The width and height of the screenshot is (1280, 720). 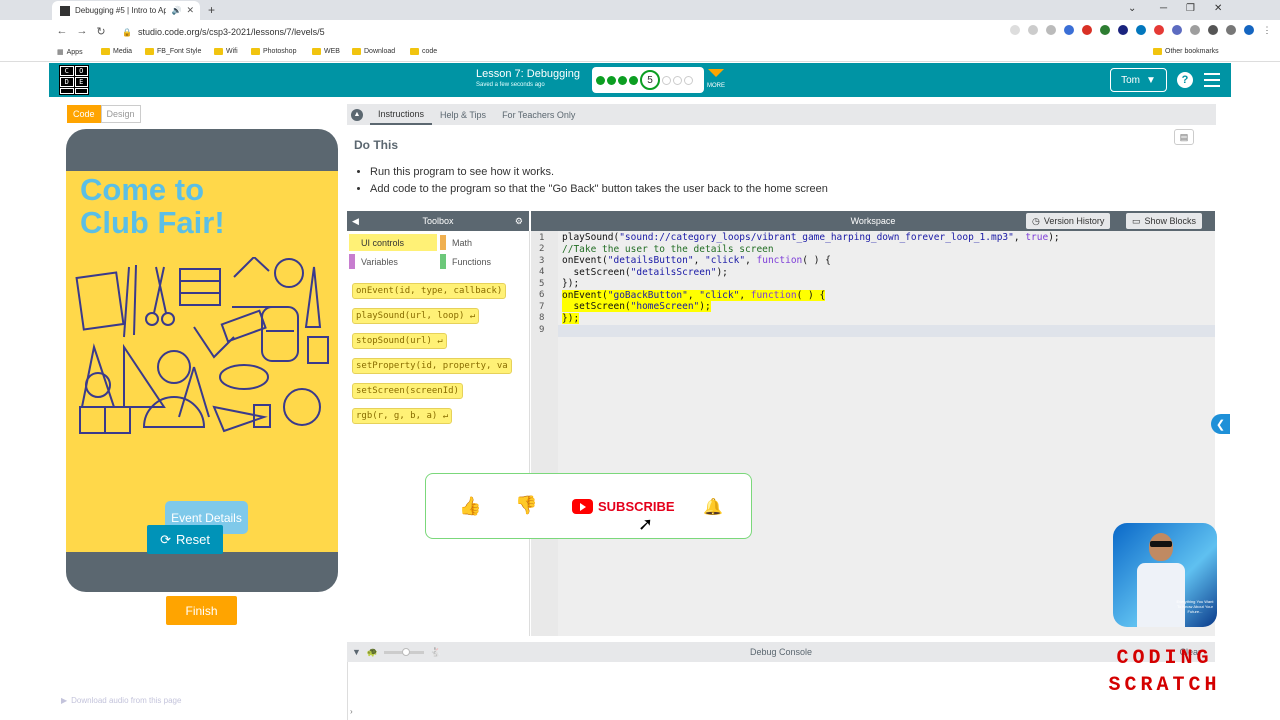 What do you see at coordinates (781, 652) in the screenshot?
I see `debug-console-title: Debug Console` at bounding box center [781, 652].